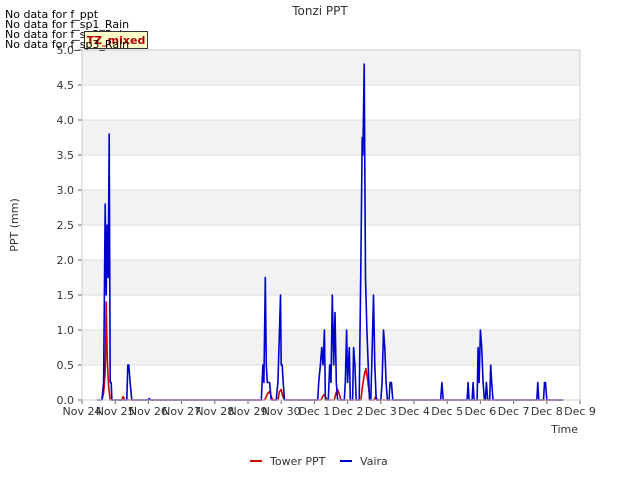 Image resolution: width=640 pixels, height=480 pixels. What do you see at coordinates (66, 120) in the screenshot?
I see `y-tick-label: 4.0` at bounding box center [66, 120].